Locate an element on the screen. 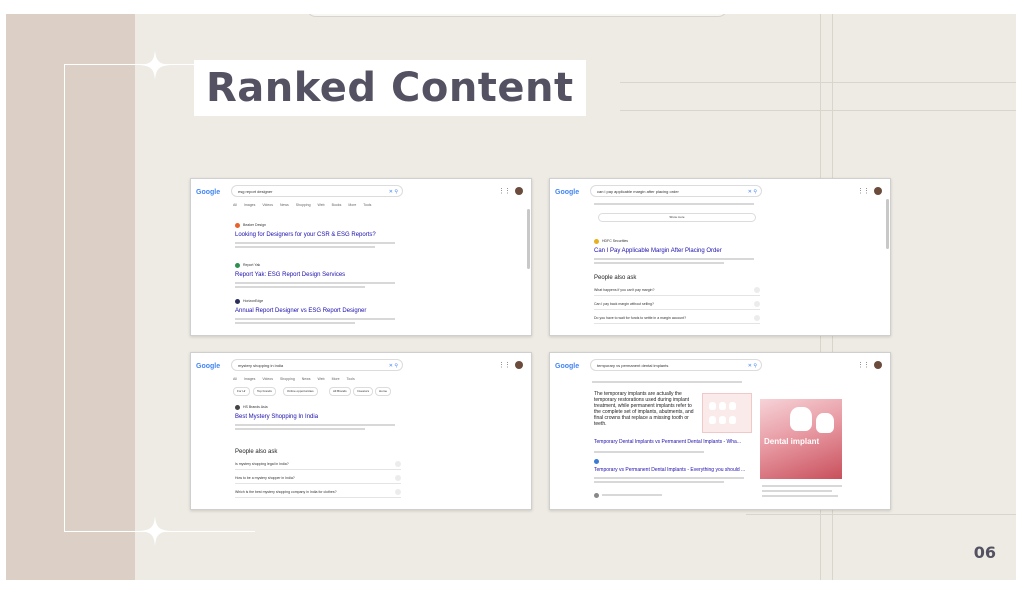  tab-videos: Videos is located at coordinates (267, 205).